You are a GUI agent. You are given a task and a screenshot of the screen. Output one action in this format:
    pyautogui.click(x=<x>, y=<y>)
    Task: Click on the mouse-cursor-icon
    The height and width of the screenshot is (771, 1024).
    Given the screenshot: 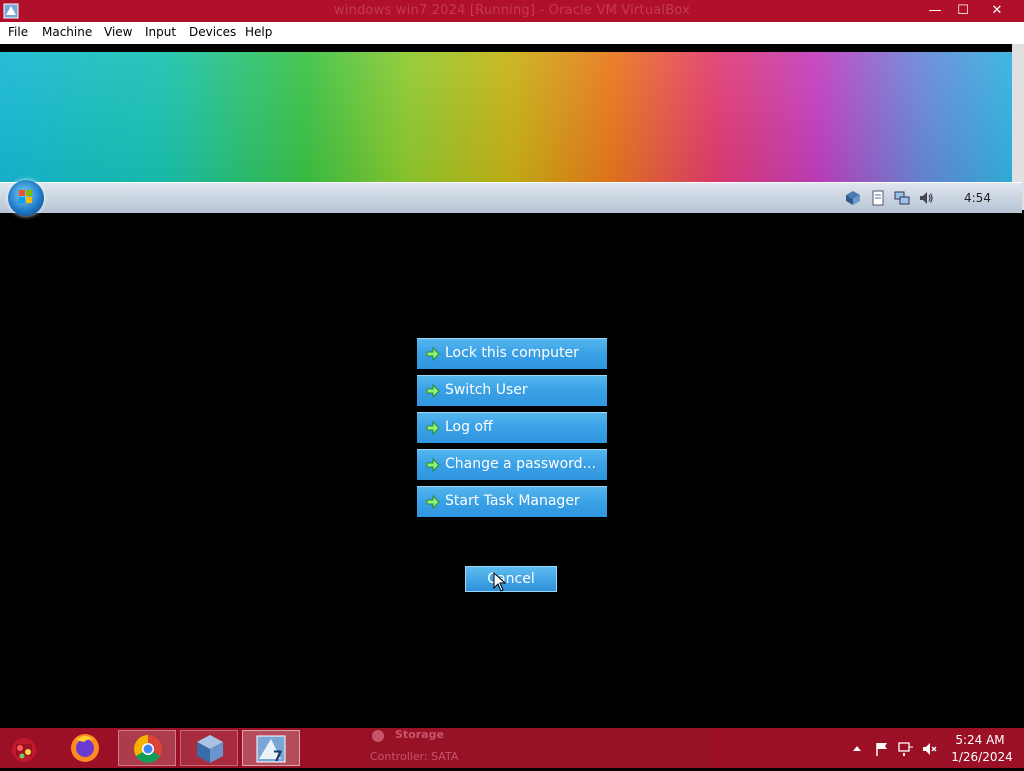 What is the action you would take?
    pyautogui.click(x=500, y=582)
    